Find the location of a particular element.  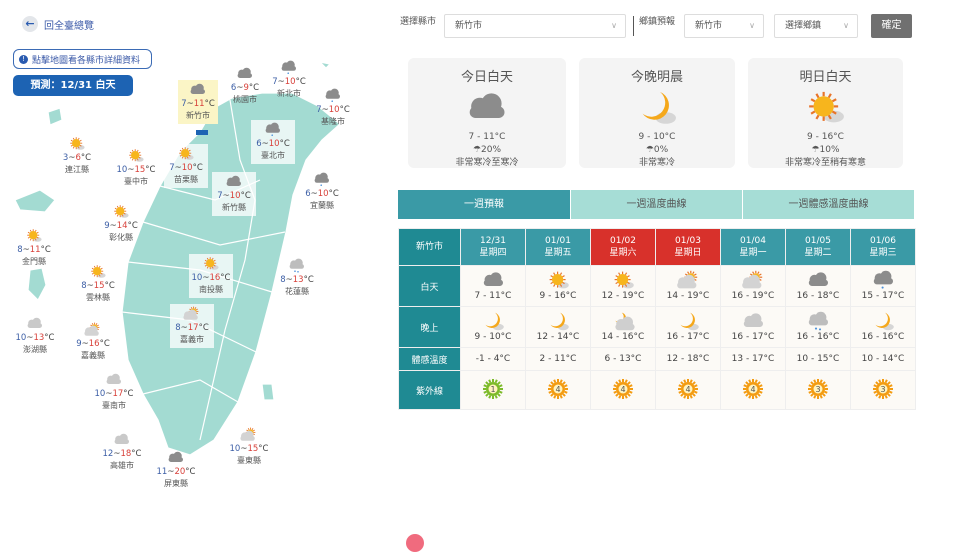

divider is located at coordinates (633, 26).